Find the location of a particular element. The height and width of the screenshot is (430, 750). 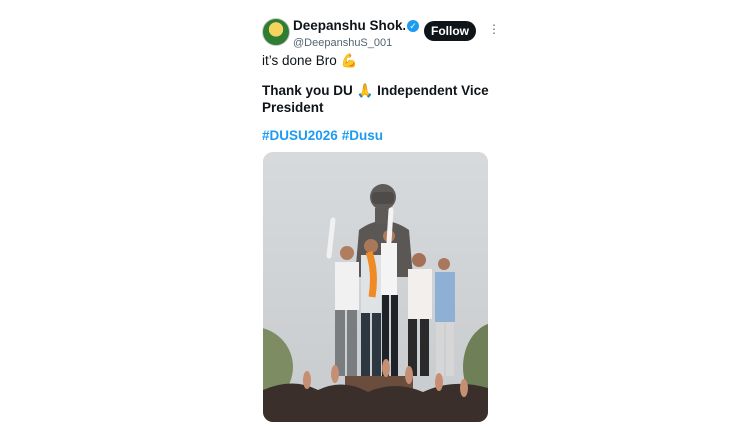

more-options-icon: ⋮ is located at coordinates (494, 29).